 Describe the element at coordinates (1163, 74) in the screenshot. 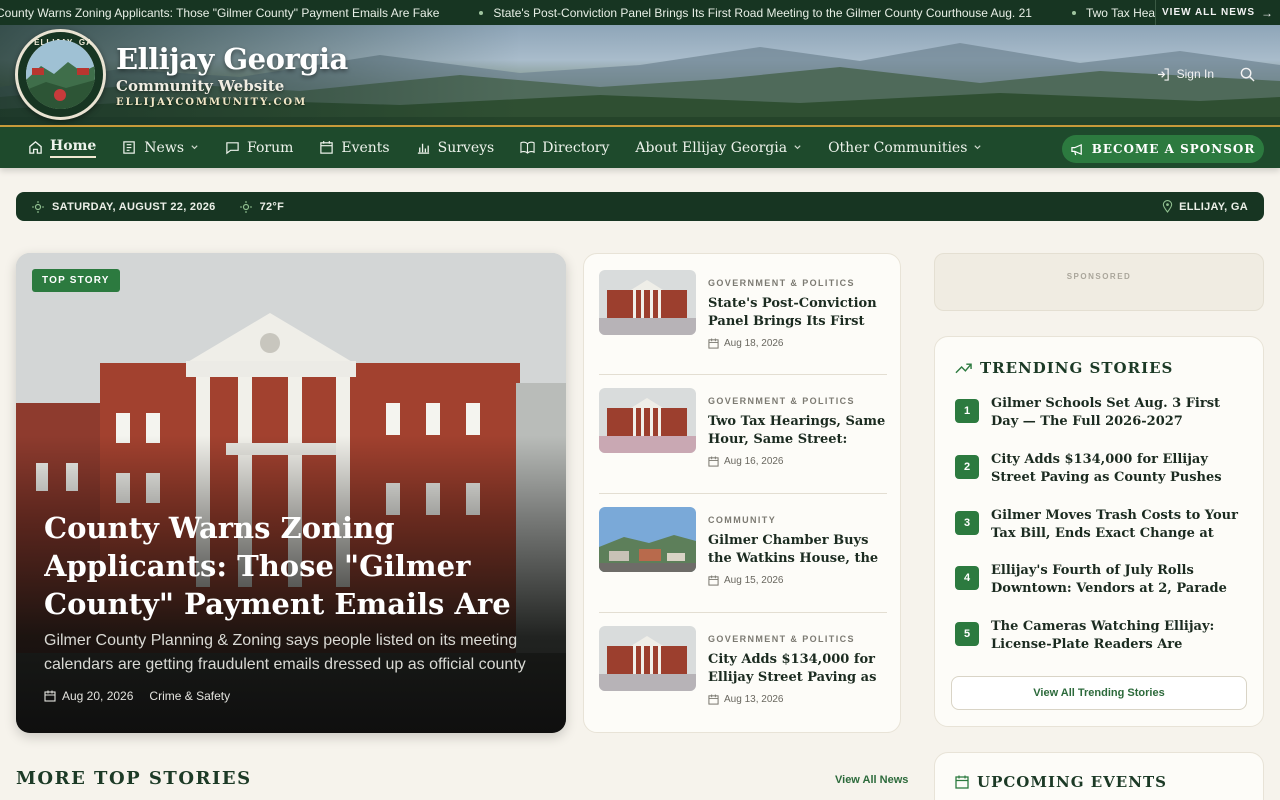

I see `login-icon` at that location.